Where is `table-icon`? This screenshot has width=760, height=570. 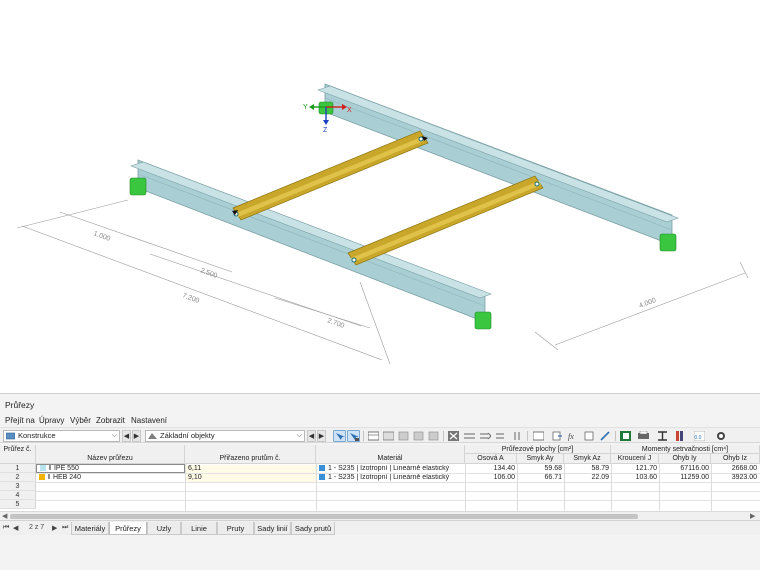 table-icon is located at coordinates (373, 436).